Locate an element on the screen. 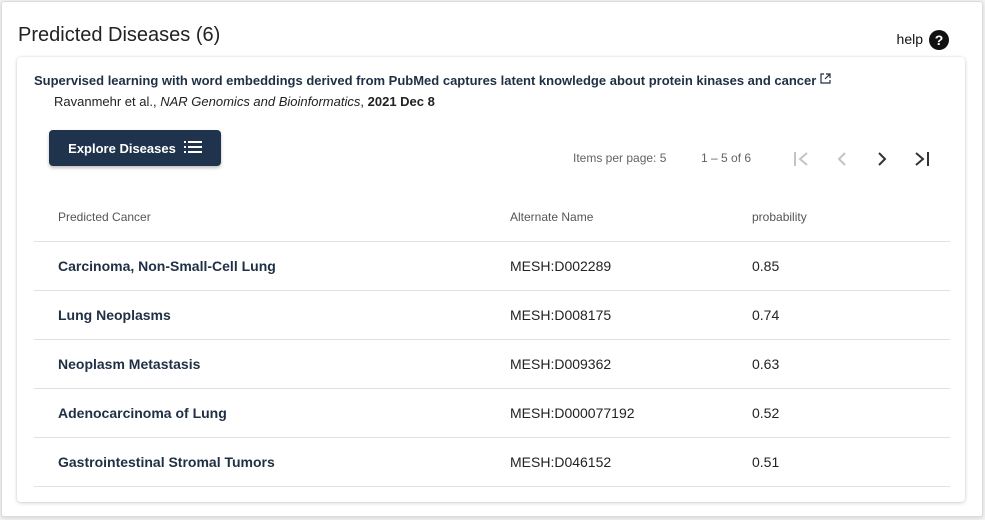  disease-name: Carcinoma, Non-Small-Cell Lung is located at coordinates (272, 266).